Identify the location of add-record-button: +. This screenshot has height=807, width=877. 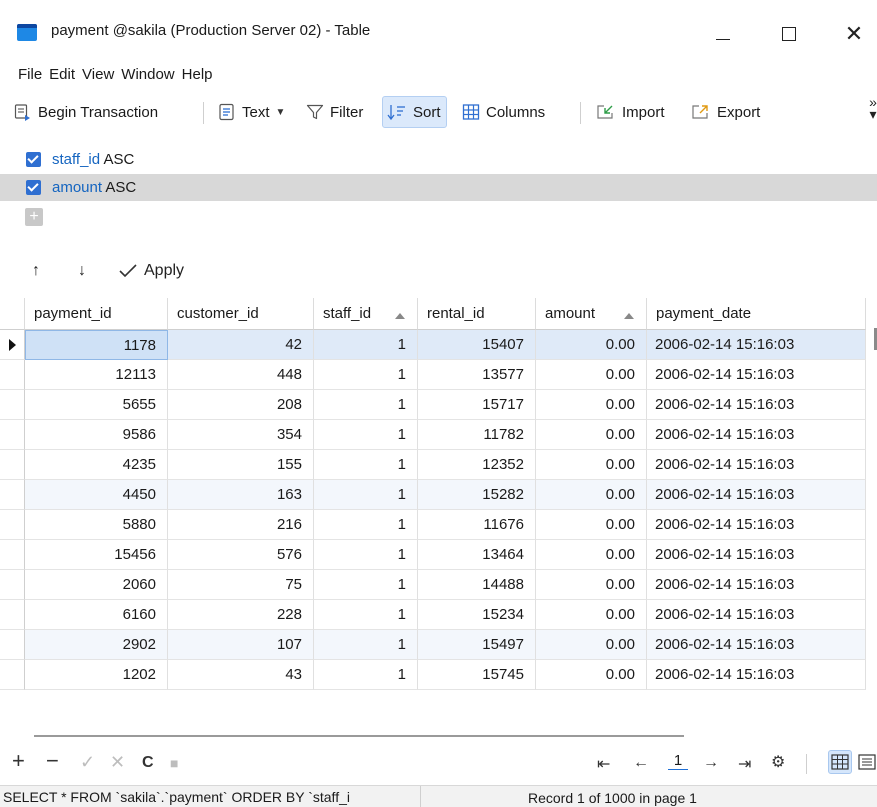
(18, 761).